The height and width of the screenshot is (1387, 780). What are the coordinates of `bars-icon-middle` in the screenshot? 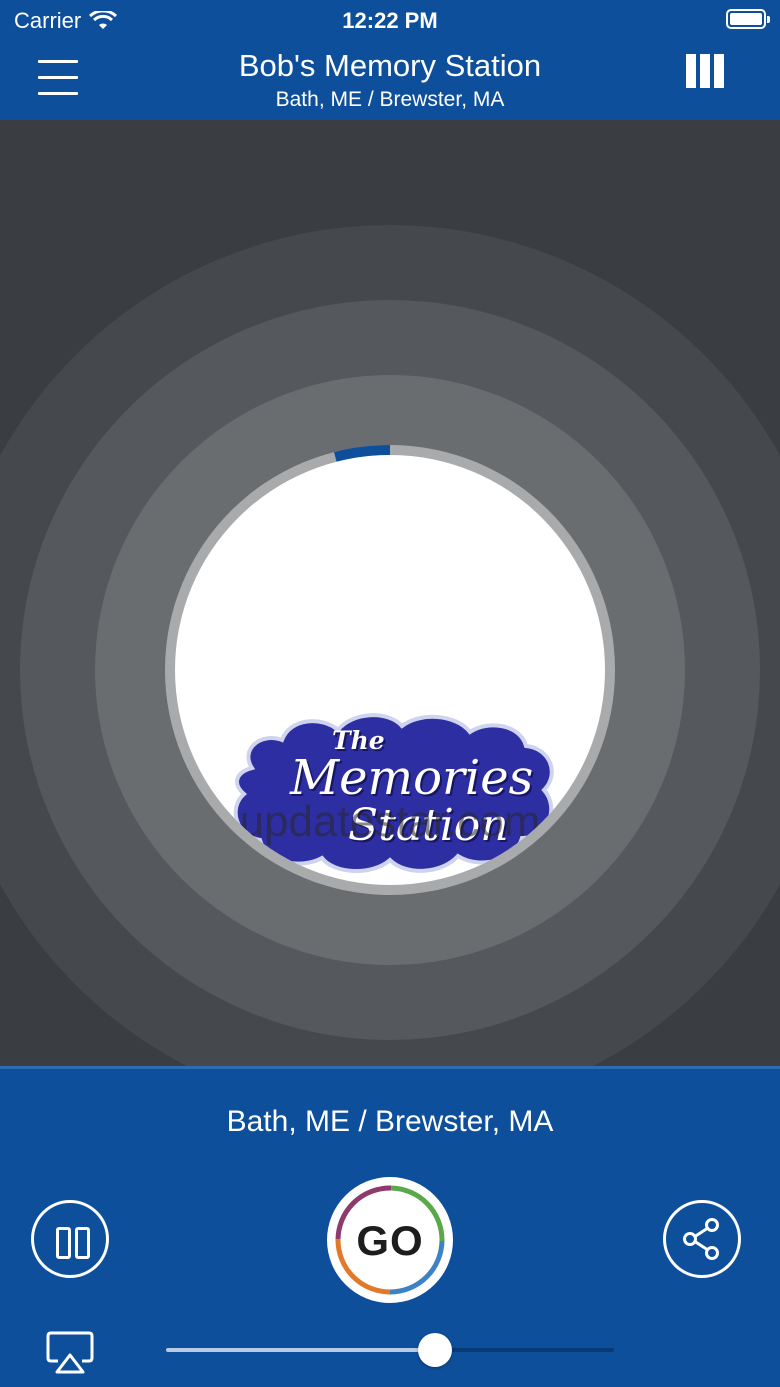 It's located at (705, 71).